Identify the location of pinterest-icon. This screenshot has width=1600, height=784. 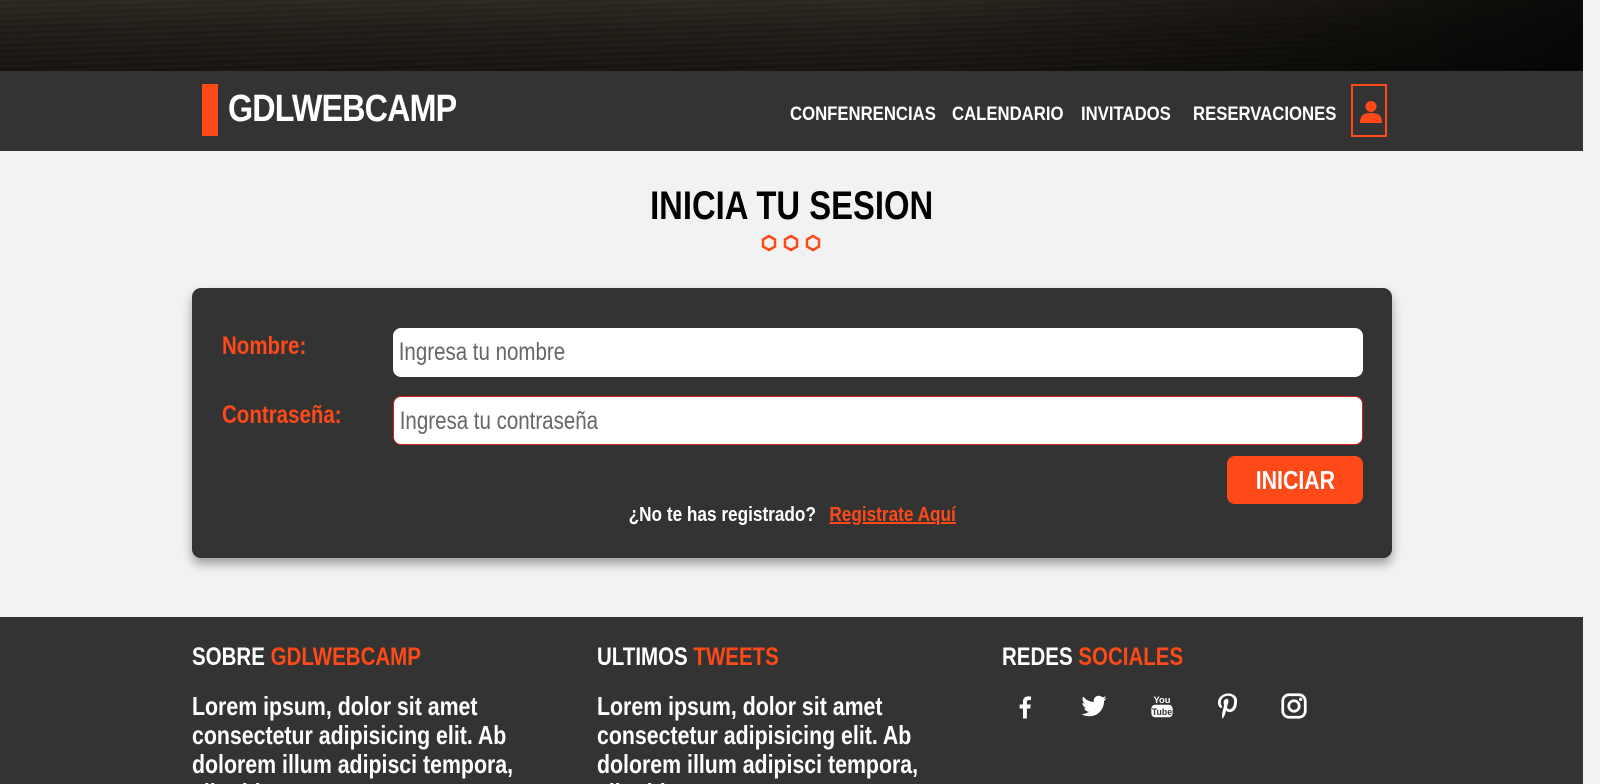
(1228, 706).